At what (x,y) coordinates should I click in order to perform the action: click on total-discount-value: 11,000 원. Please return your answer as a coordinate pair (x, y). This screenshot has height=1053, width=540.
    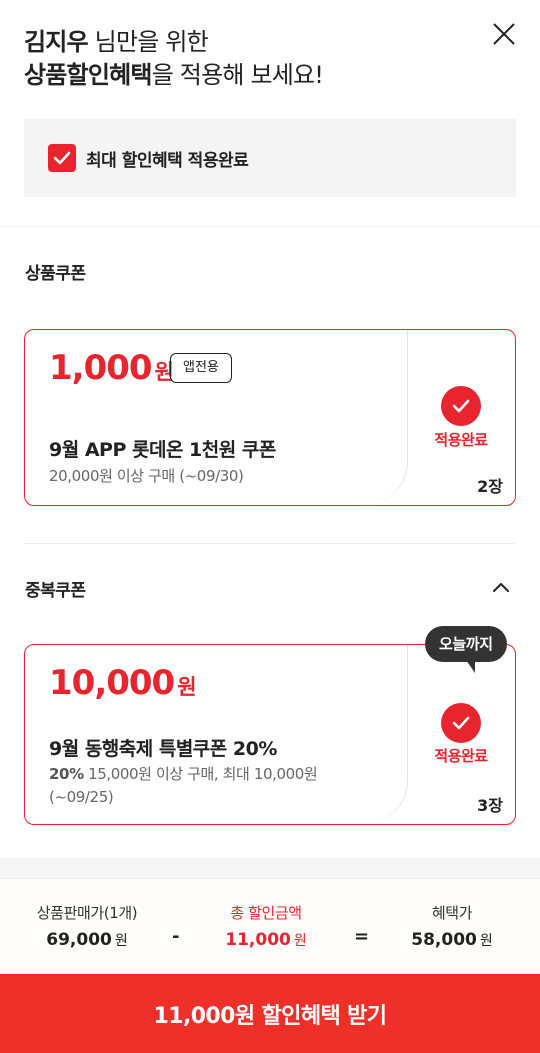
    Looking at the image, I should click on (266, 940).